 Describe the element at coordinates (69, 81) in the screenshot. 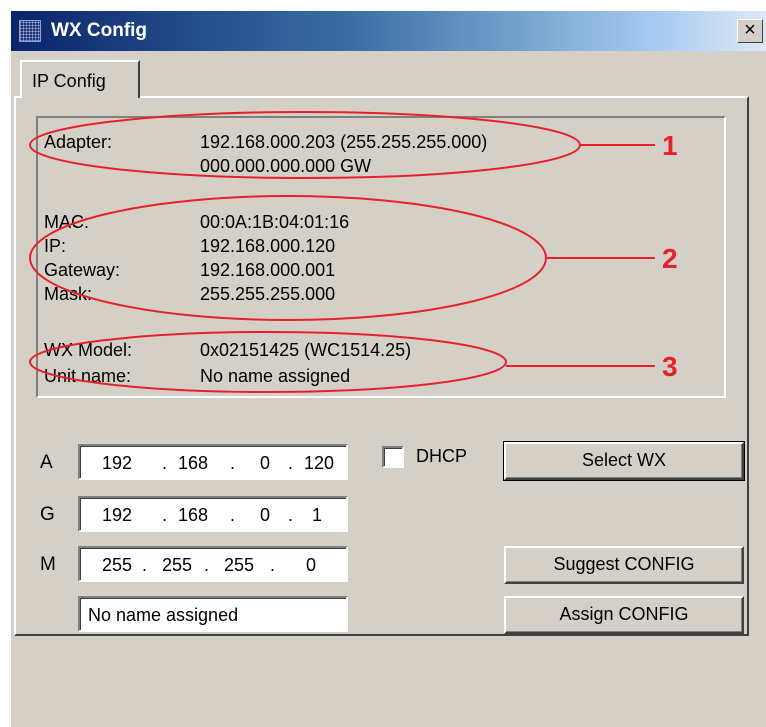

I see `tab-ip-config-label: IP Config` at that location.